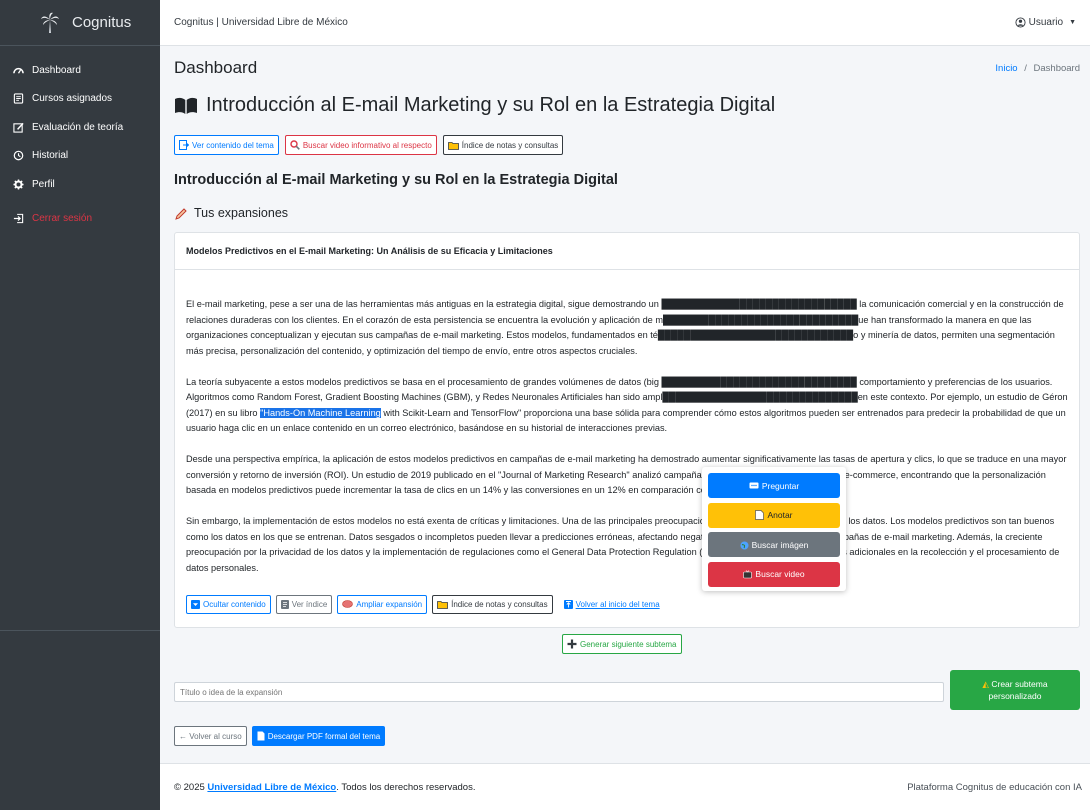 The height and width of the screenshot is (810, 1090). I want to click on ver-contenido-button: Ver contenido del tema, so click(226, 145).